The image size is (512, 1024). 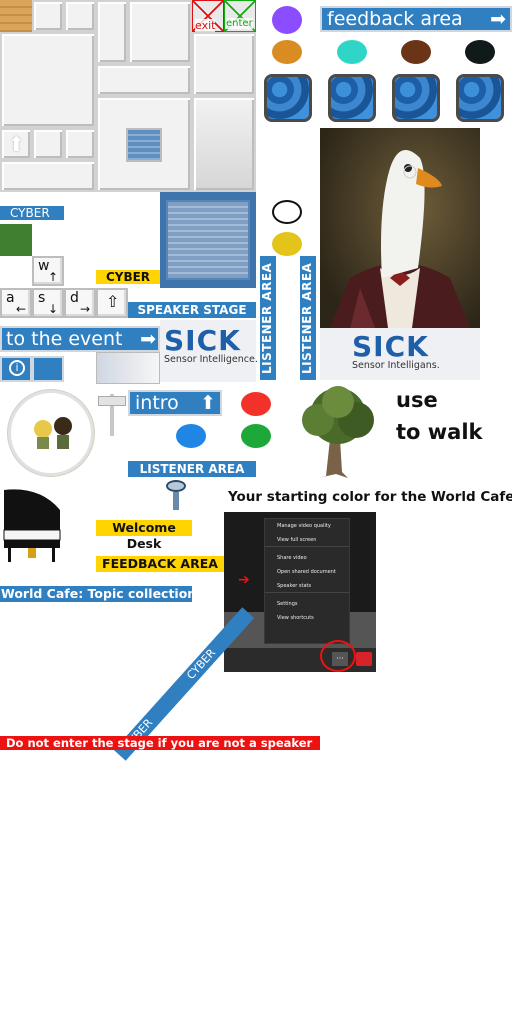 What do you see at coordinates (244, 580) in the screenshot?
I see `red-pointer-arrow-icon: ➔` at bounding box center [244, 580].